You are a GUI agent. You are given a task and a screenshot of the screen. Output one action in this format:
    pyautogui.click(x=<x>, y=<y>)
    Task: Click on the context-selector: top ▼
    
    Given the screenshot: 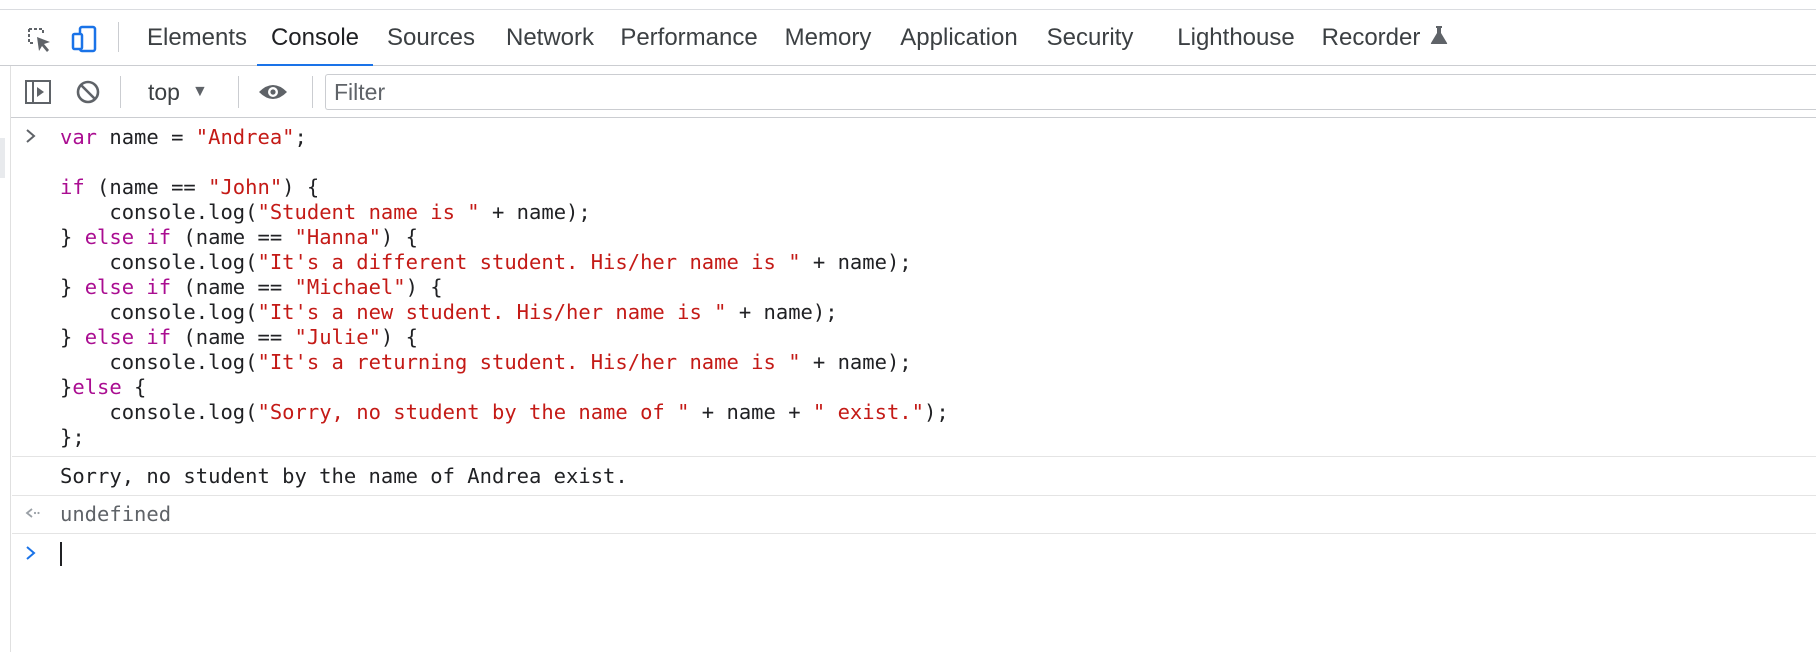 What is the action you would take?
    pyautogui.click(x=178, y=92)
    